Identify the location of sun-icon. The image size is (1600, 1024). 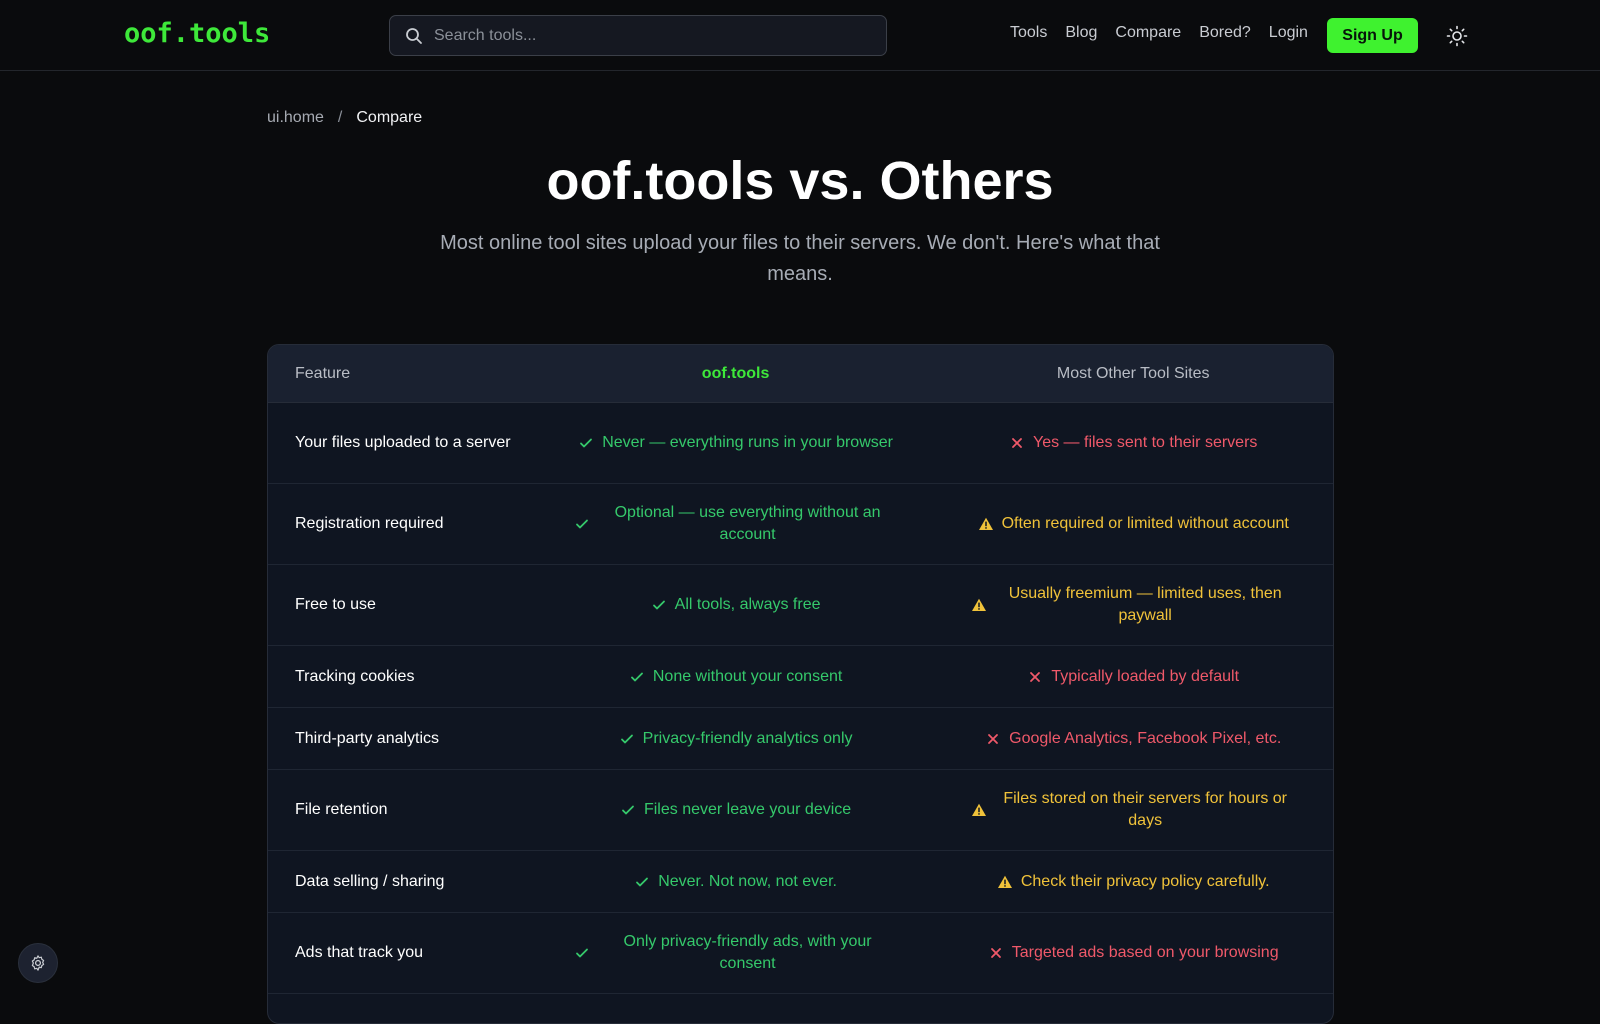
(1457, 36).